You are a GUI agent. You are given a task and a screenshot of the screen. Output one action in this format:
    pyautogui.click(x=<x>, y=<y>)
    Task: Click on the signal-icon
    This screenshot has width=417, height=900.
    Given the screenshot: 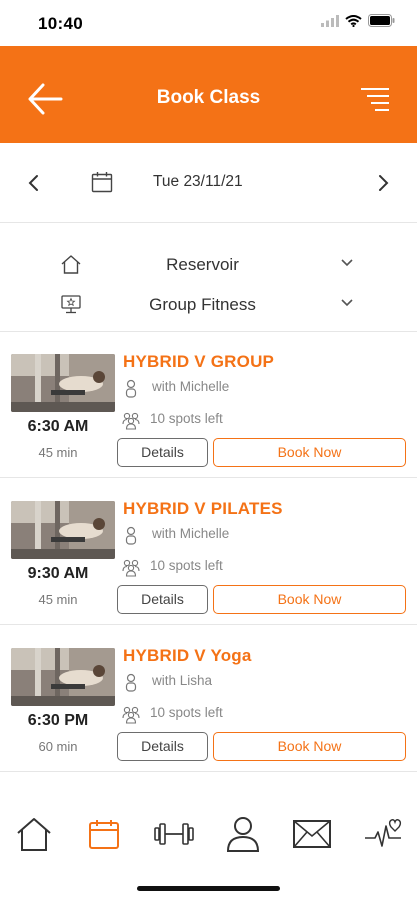 What is the action you would take?
    pyautogui.click(x=330, y=20)
    